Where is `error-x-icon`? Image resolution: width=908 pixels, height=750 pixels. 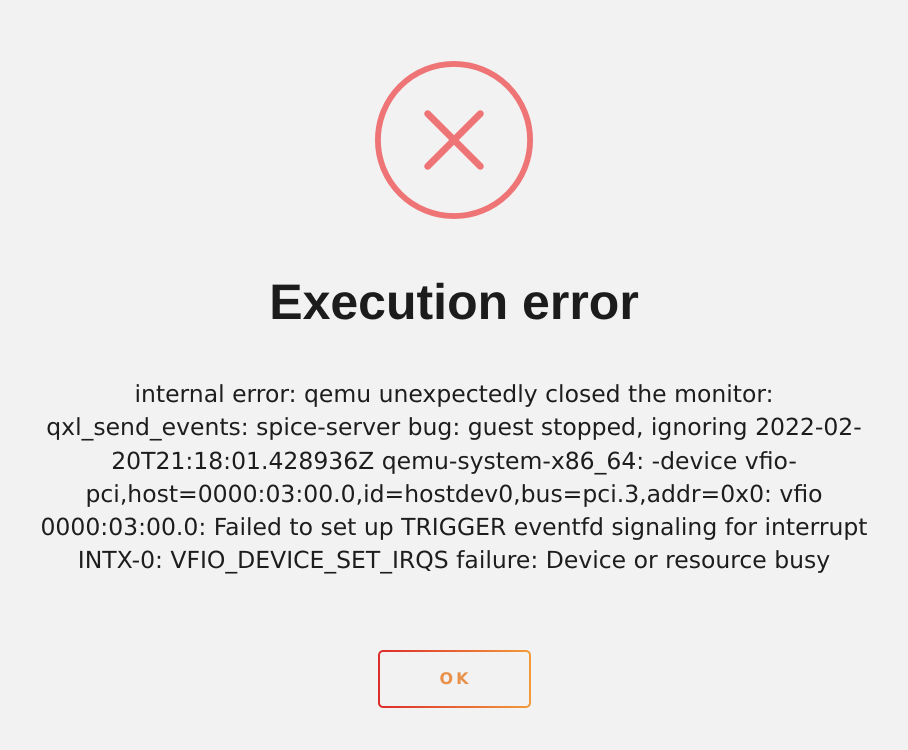
error-x-icon is located at coordinates (454, 140).